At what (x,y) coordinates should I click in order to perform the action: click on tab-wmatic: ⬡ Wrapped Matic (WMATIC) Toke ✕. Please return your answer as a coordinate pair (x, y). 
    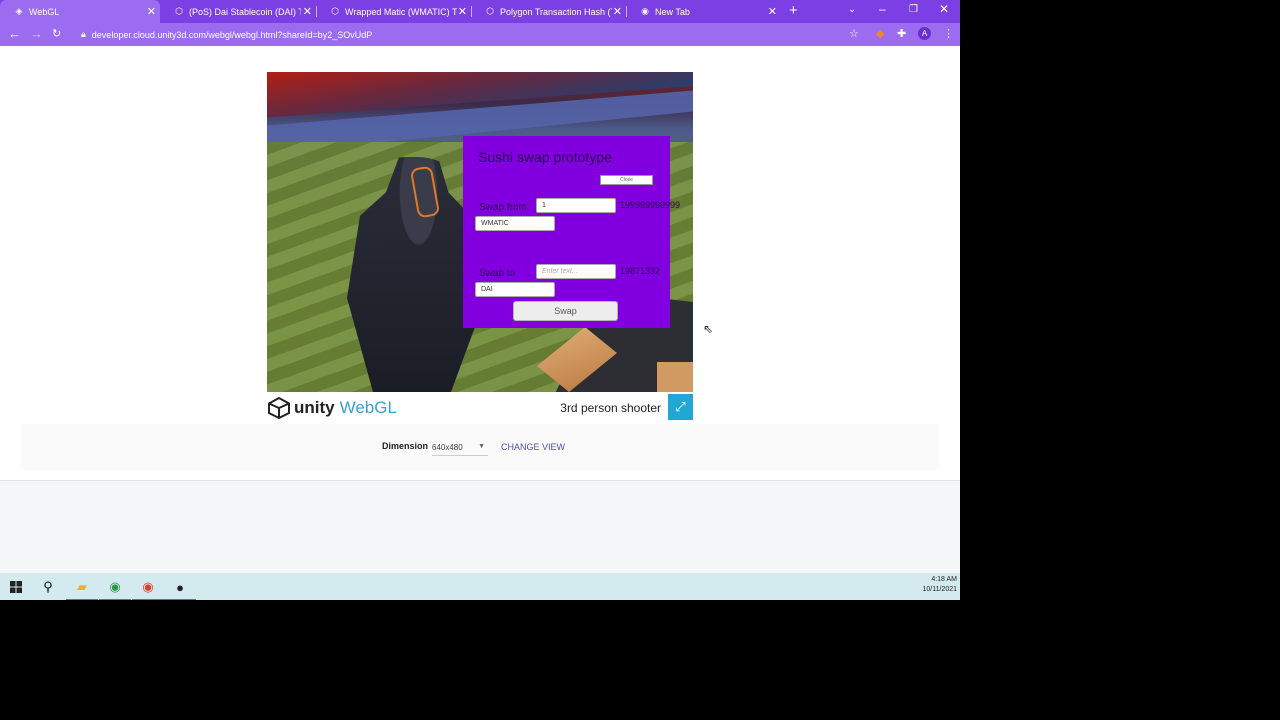
    Looking at the image, I should click on (393, 11).